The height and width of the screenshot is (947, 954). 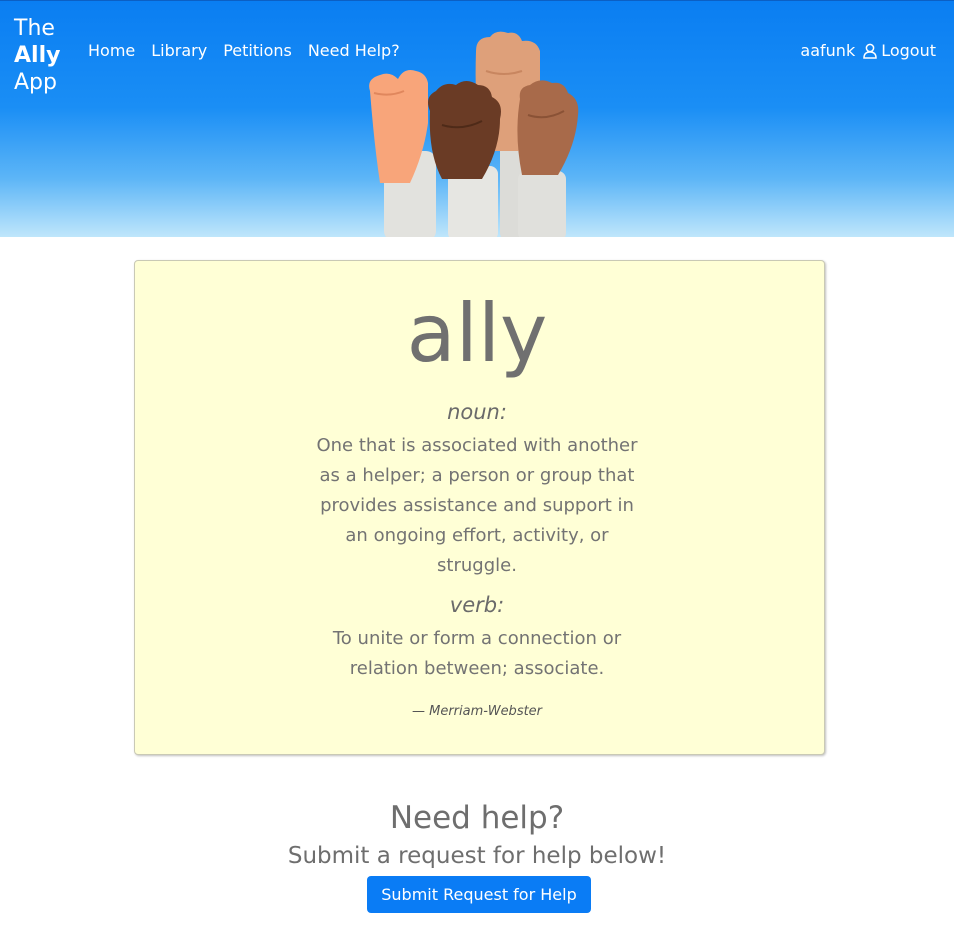 What do you see at coordinates (477, 711) in the screenshot?
I see `definition-source: — Merriam-Webster` at bounding box center [477, 711].